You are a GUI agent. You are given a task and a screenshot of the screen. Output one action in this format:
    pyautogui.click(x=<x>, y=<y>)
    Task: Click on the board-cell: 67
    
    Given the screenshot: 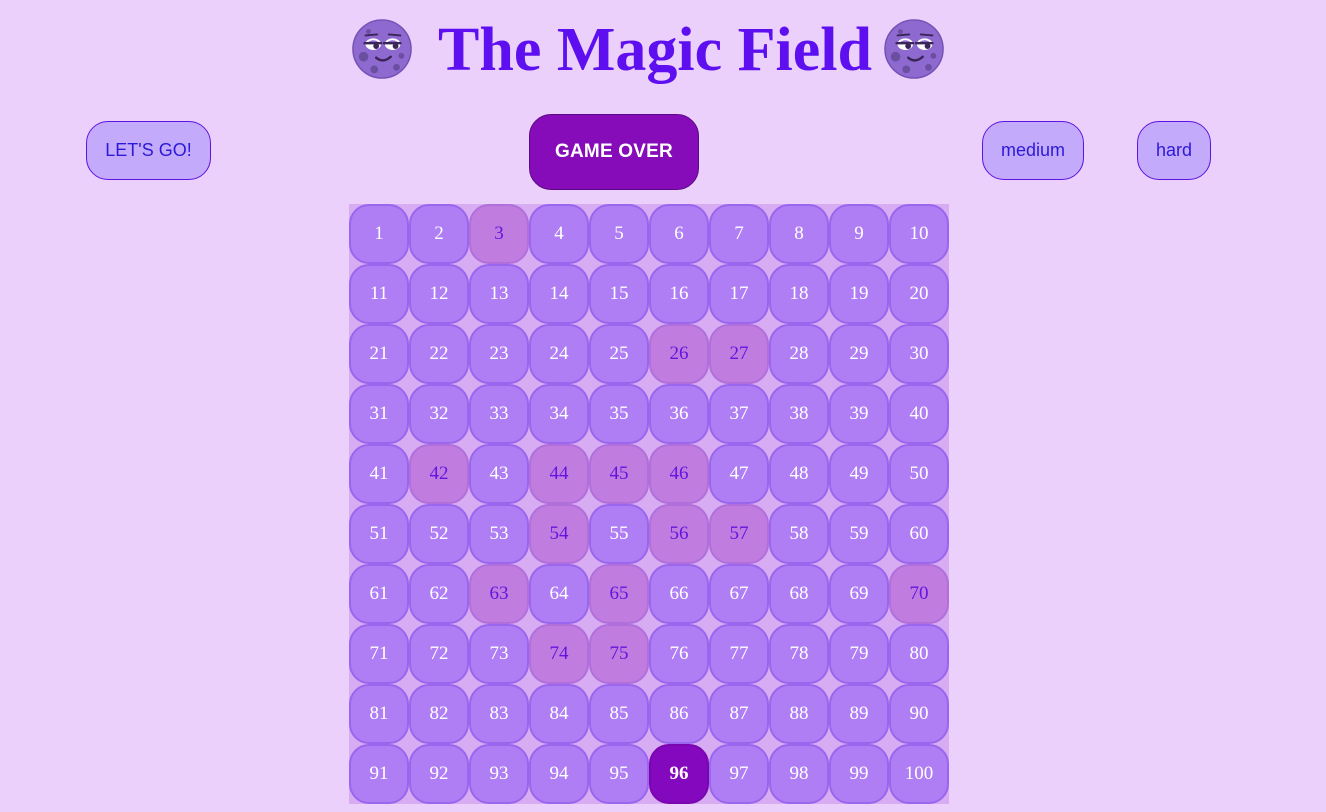 What is the action you would take?
    pyautogui.click(x=739, y=594)
    